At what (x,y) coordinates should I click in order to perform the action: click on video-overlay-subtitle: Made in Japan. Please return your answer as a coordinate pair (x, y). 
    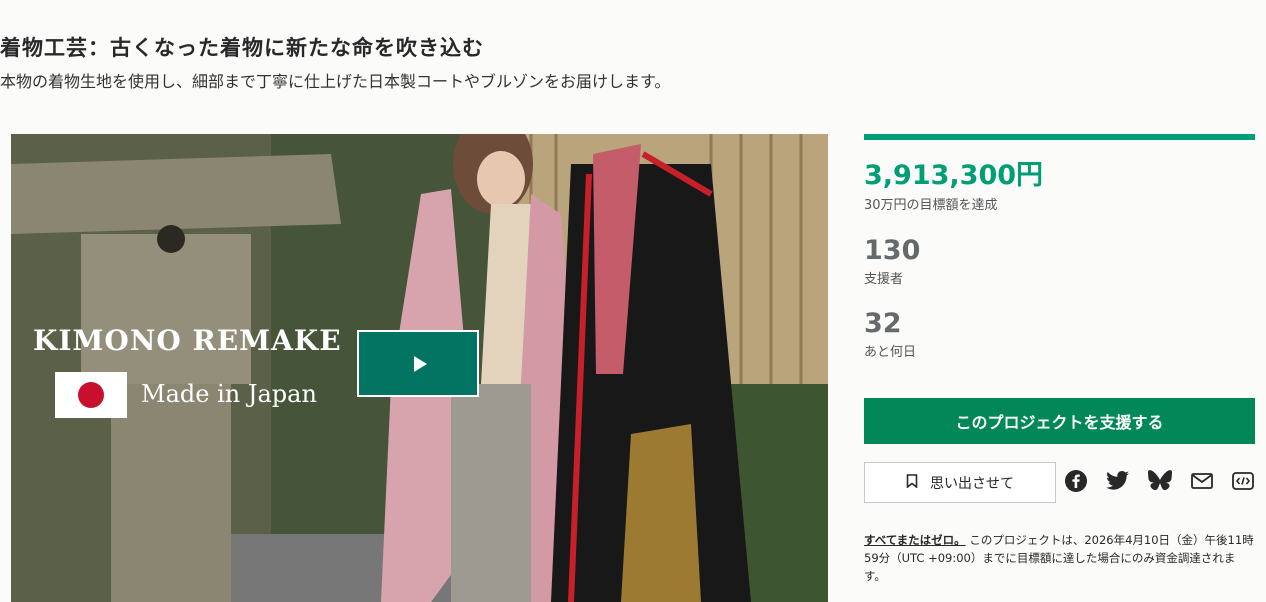
    Looking at the image, I should click on (229, 394).